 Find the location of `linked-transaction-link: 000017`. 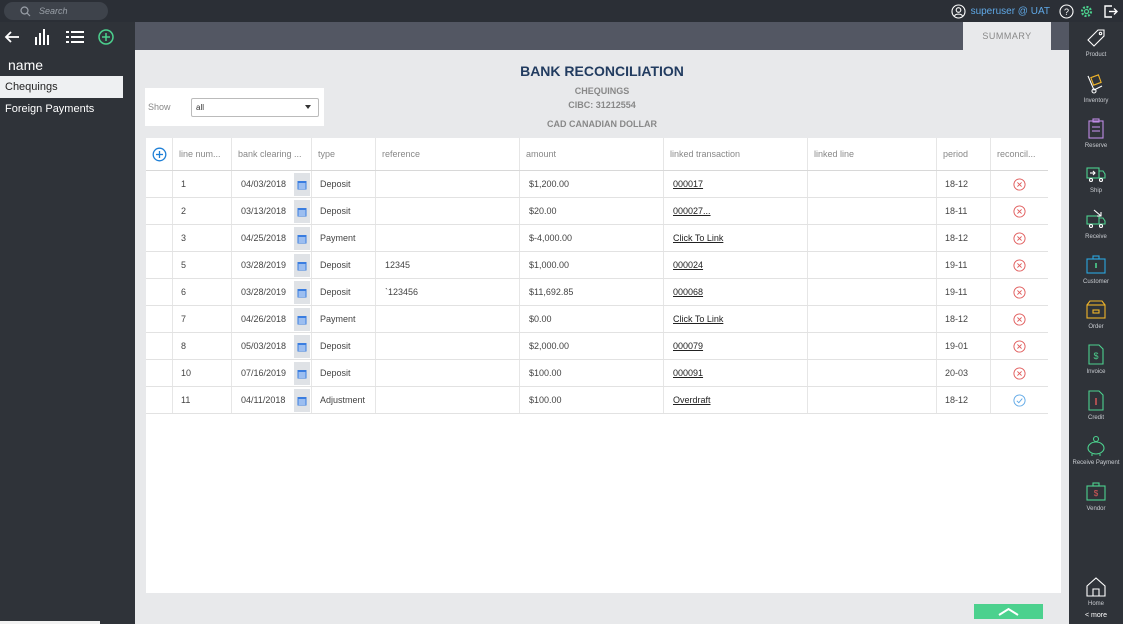

linked-transaction-link: 000017 is located at coordinates (688, 184).